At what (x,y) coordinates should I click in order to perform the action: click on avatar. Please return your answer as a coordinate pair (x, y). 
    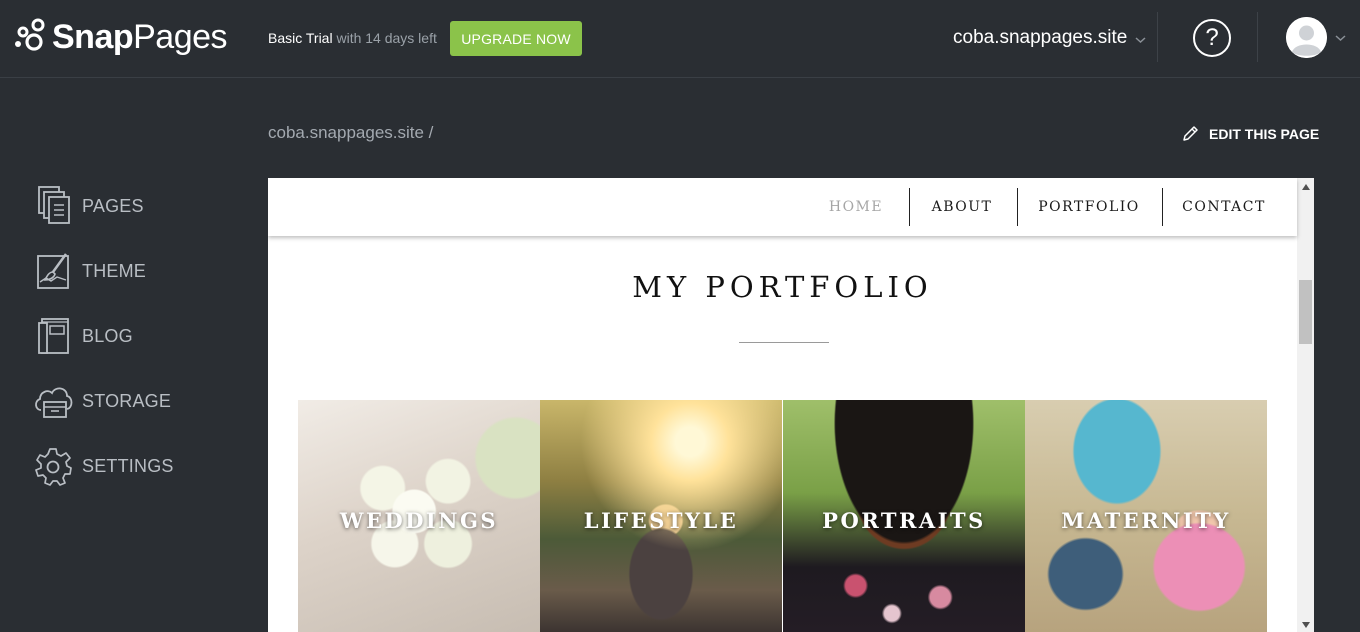
    Looking at the image, I should click on (1306, 37).